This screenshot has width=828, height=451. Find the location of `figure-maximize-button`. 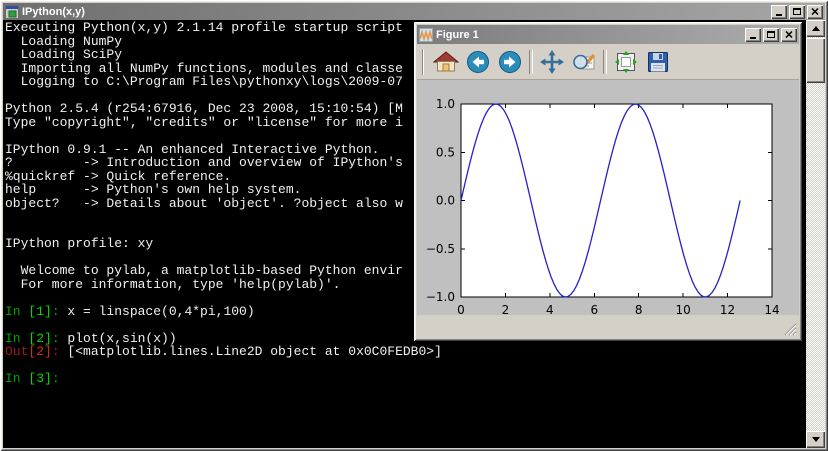

figure-maximize-button is located at coordinates (771, 34).